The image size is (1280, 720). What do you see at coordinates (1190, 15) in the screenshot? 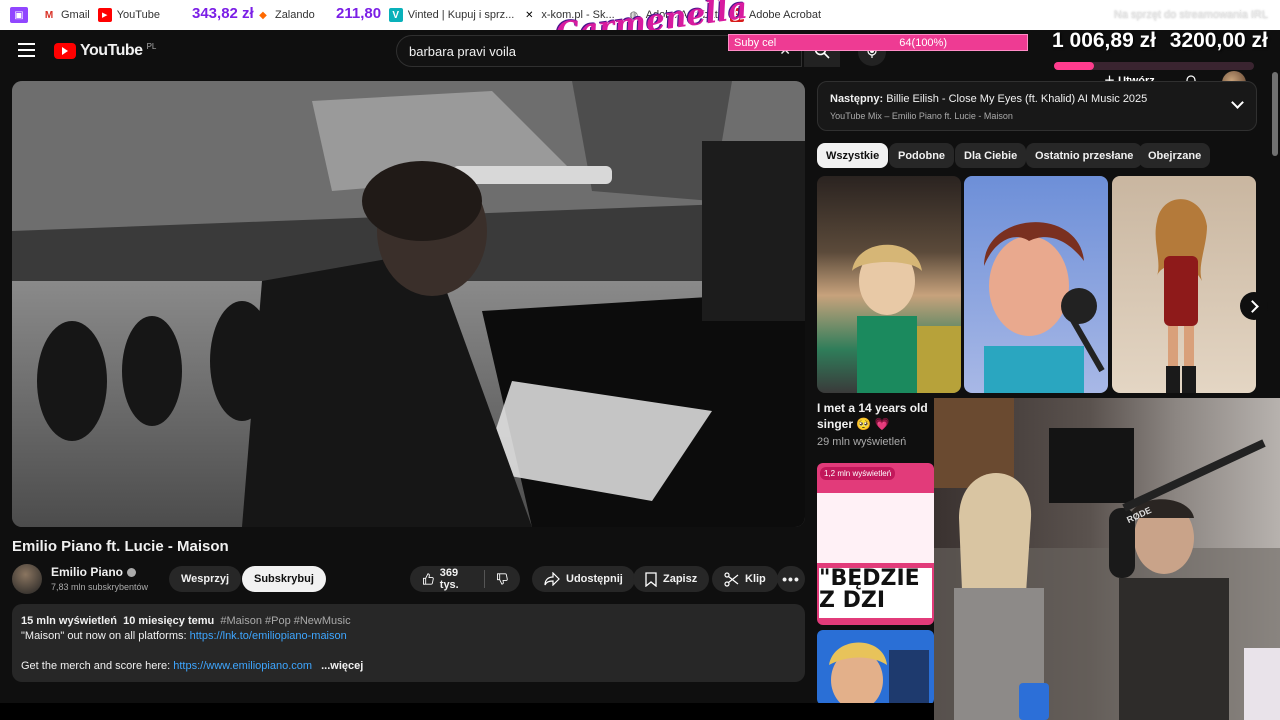
I see `stream-goal-text: Na sprzęt do streamowania IRL` at bounding box center [1190, 15].